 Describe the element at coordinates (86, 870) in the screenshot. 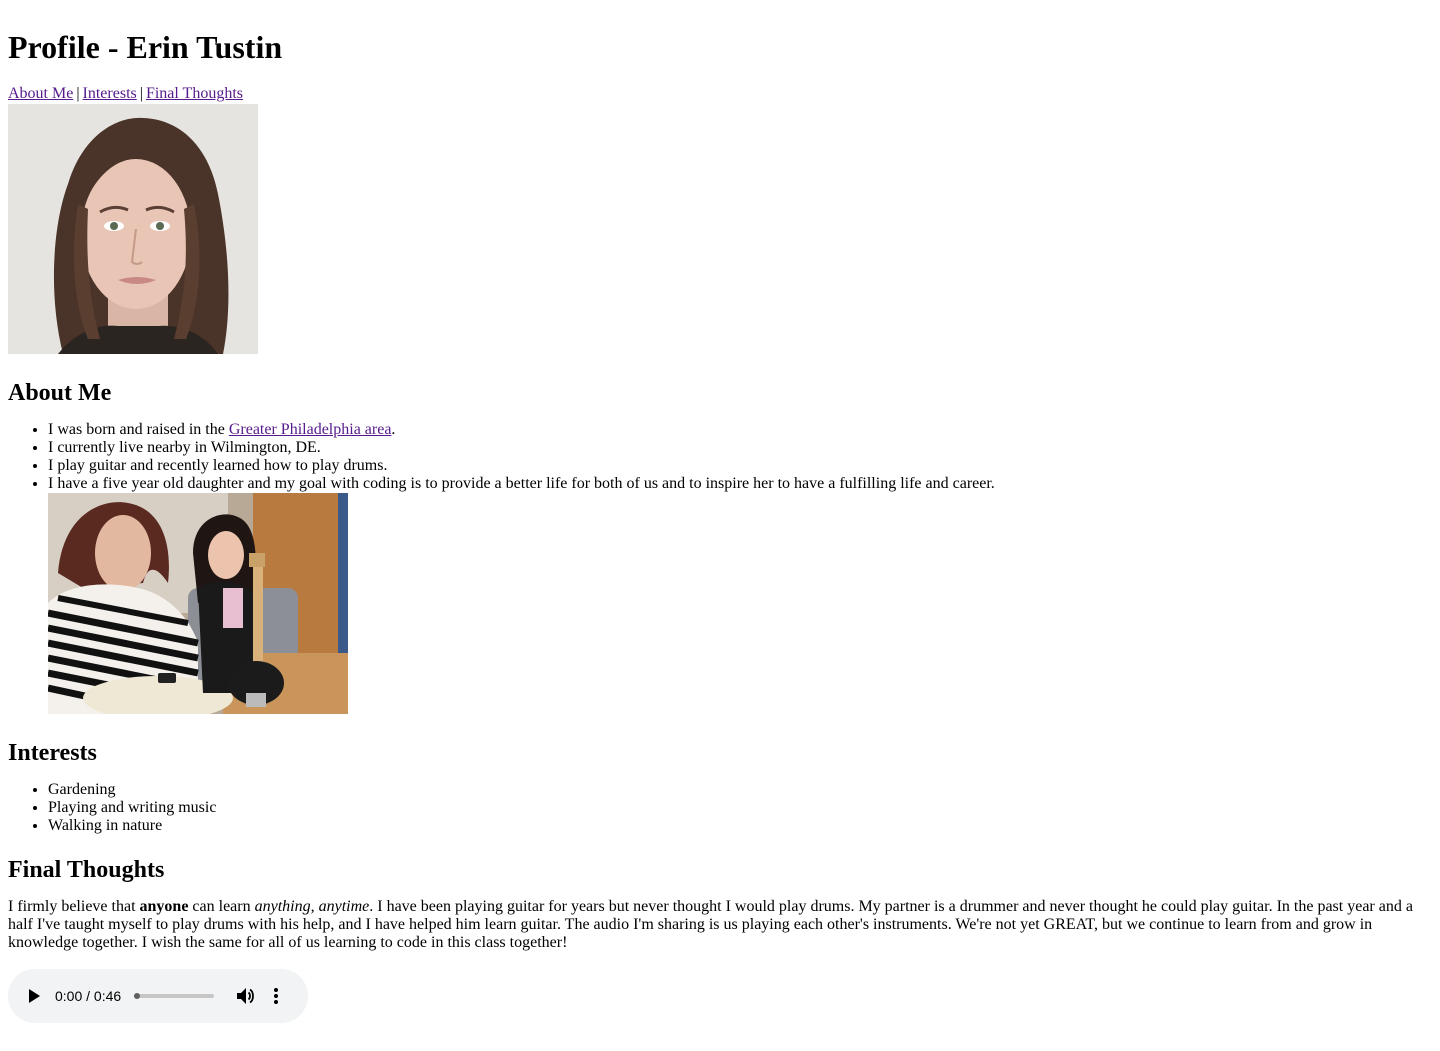

I see `final-thoughts-heading: Final Thoughts` at that location.